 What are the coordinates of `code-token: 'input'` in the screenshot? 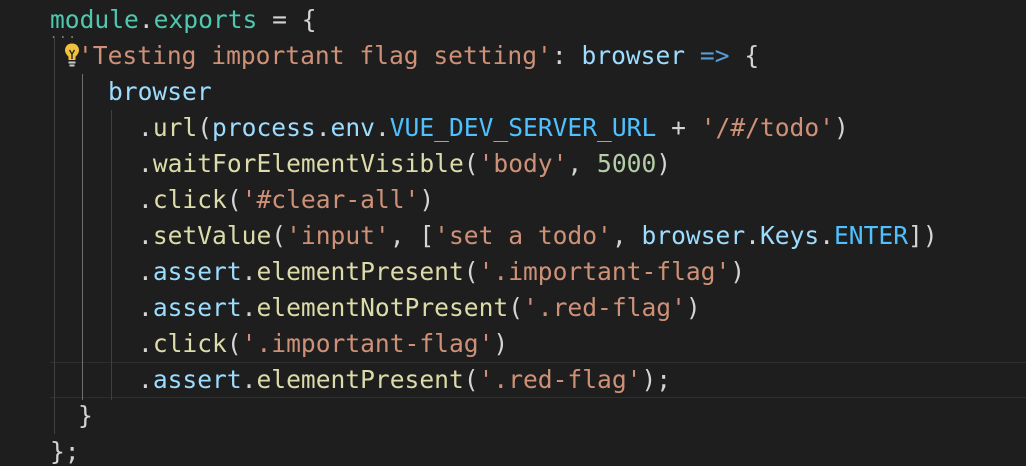 It's located at (338, 235).